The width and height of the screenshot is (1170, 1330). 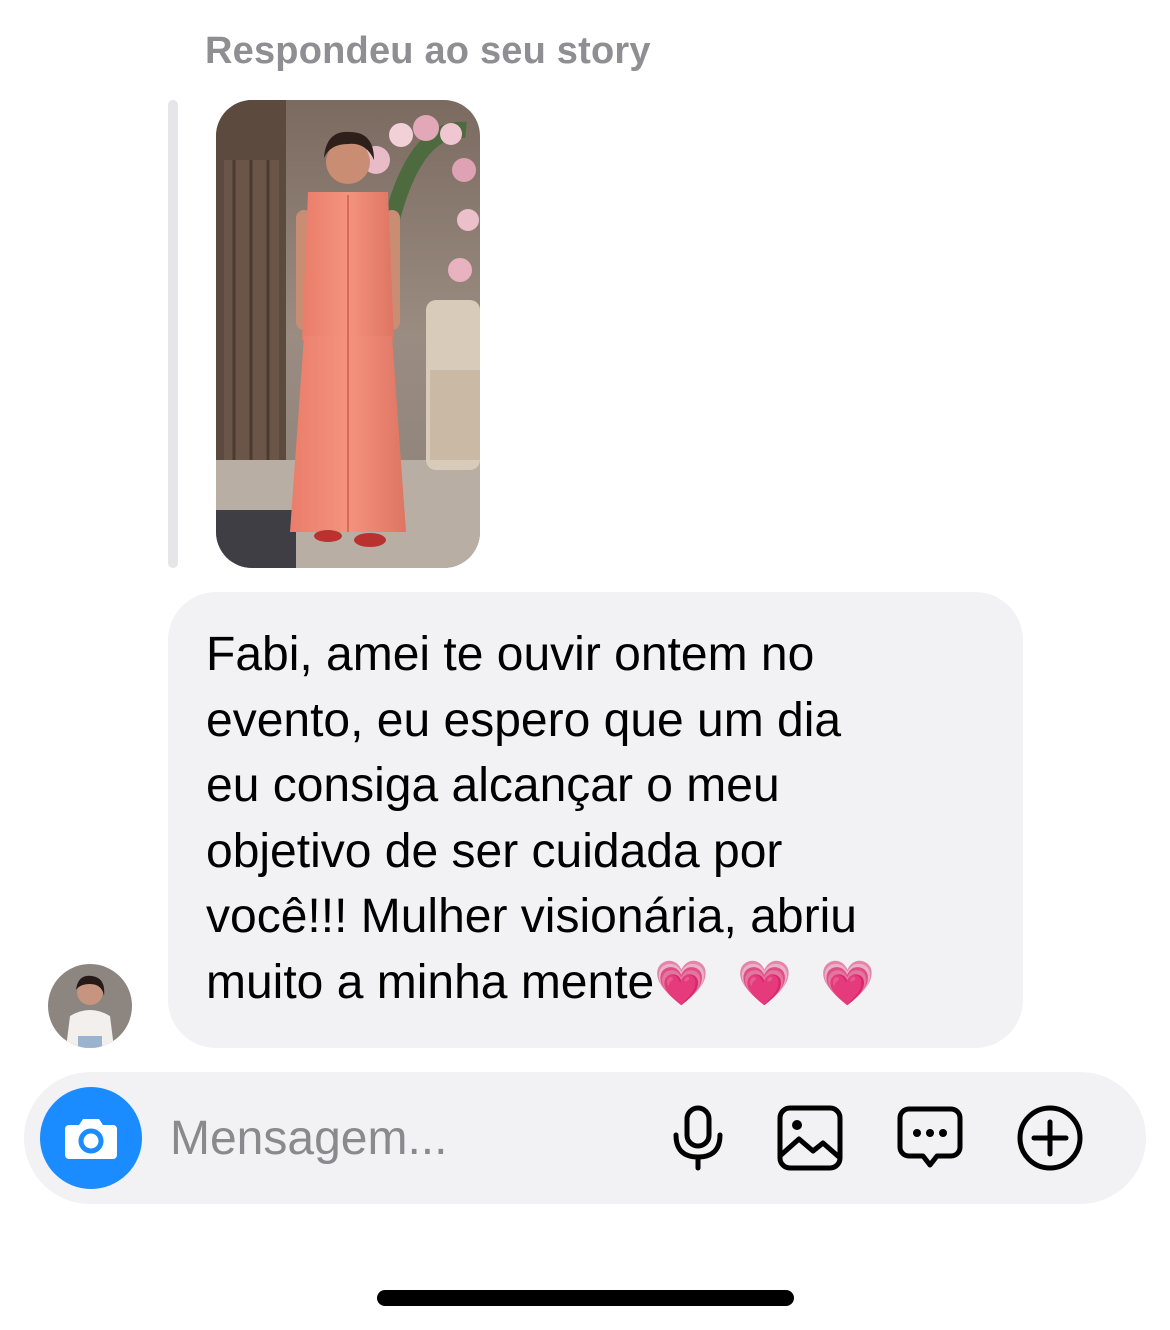 I want to click on reply-context-label: Respondeu ao seu story, so click(x=428, y=51).